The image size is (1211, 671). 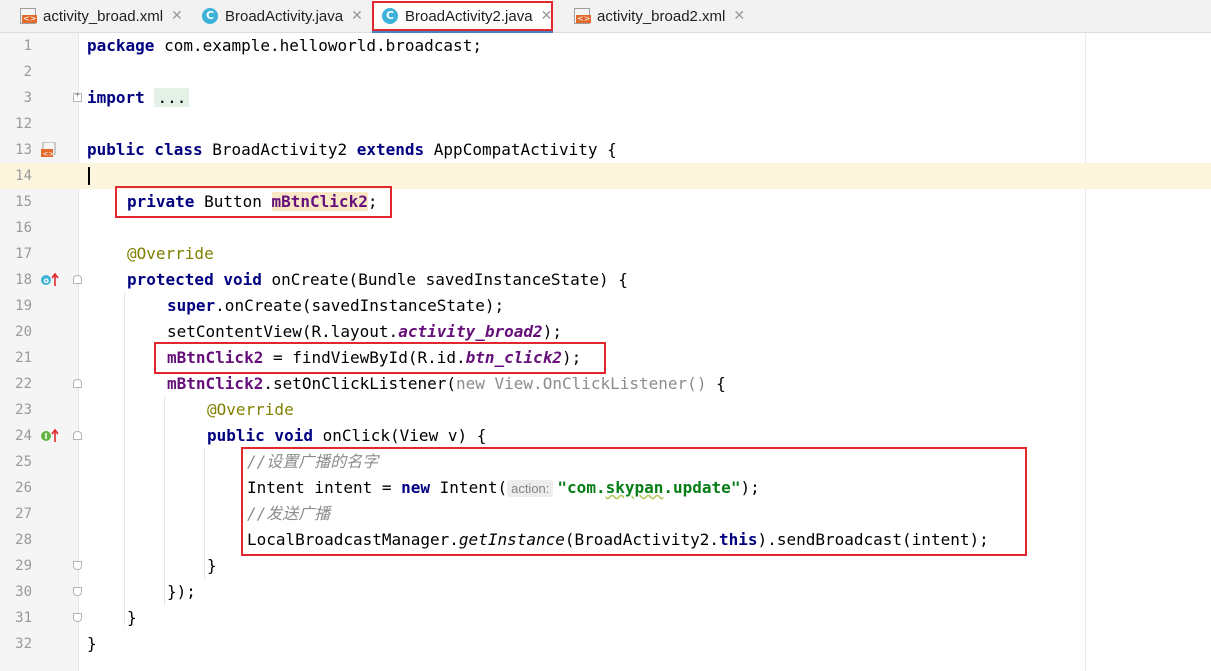 I want to click on tab-broadactivity2-java: C BroadActivity2.java ✕, so click(x=462, y=16).